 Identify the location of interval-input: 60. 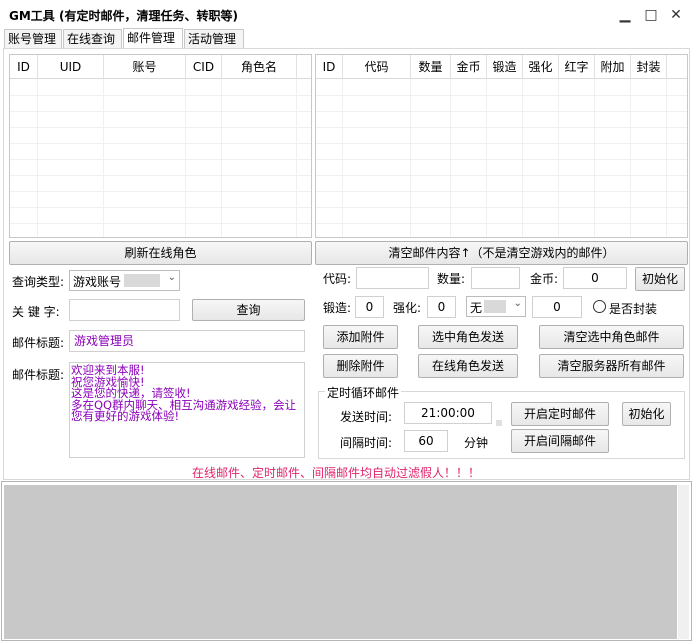
(426, 441).